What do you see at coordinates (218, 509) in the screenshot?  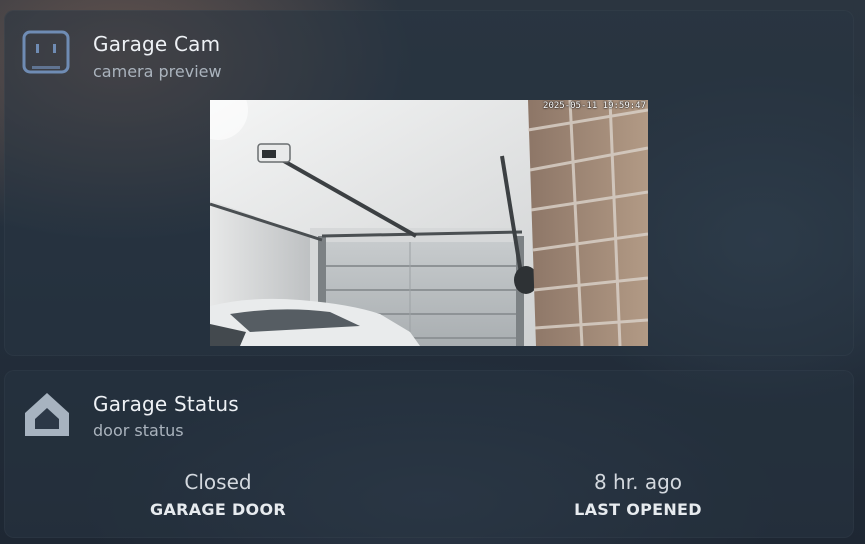 I see `garage-door-label: GARAGE DOOR` at bounding box center [218, 509].